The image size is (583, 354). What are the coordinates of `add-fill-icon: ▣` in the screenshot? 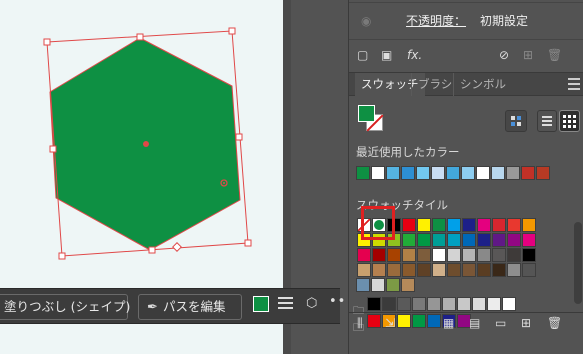 It's located at (386, 55).